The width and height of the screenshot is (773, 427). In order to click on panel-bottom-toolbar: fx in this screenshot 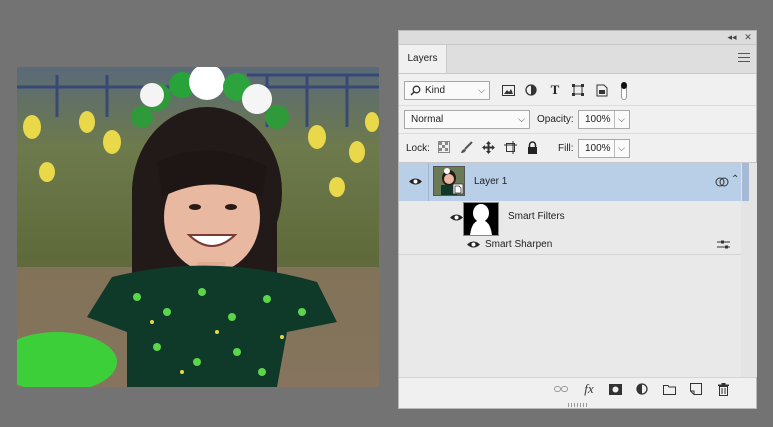, I will do `click(577, 388)`.